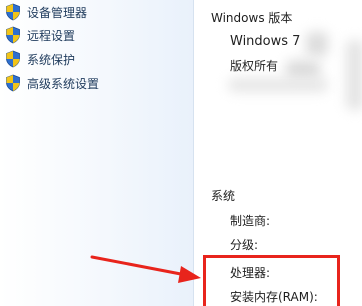 This screenshot has height=306, width=362. What do you see at coordinates (244, 245) in the screenshot?
I see `rating-label: 分级:` at bounding box center [244, 245].